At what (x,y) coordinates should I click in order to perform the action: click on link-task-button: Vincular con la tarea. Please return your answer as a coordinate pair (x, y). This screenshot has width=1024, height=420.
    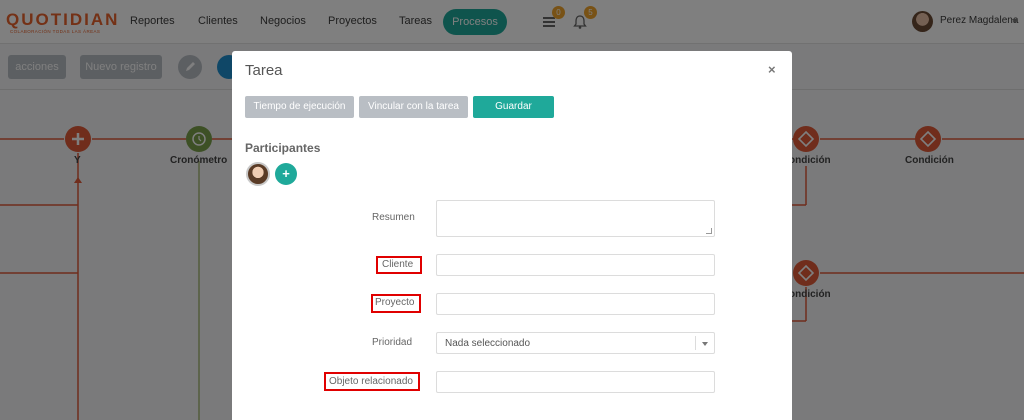
    Looking at the image, I should click on (413, 107).